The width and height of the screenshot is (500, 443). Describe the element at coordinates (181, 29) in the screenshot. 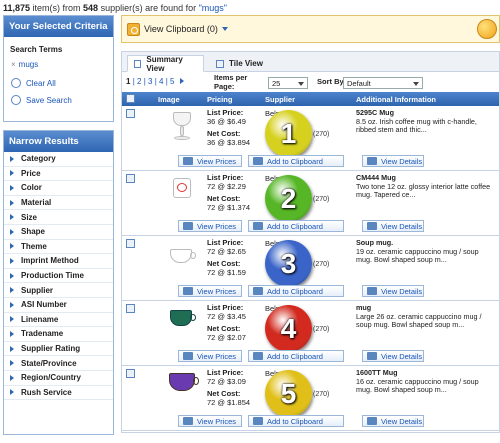

I see `view-clipboard-link: View Clipboard (0)` at that location.